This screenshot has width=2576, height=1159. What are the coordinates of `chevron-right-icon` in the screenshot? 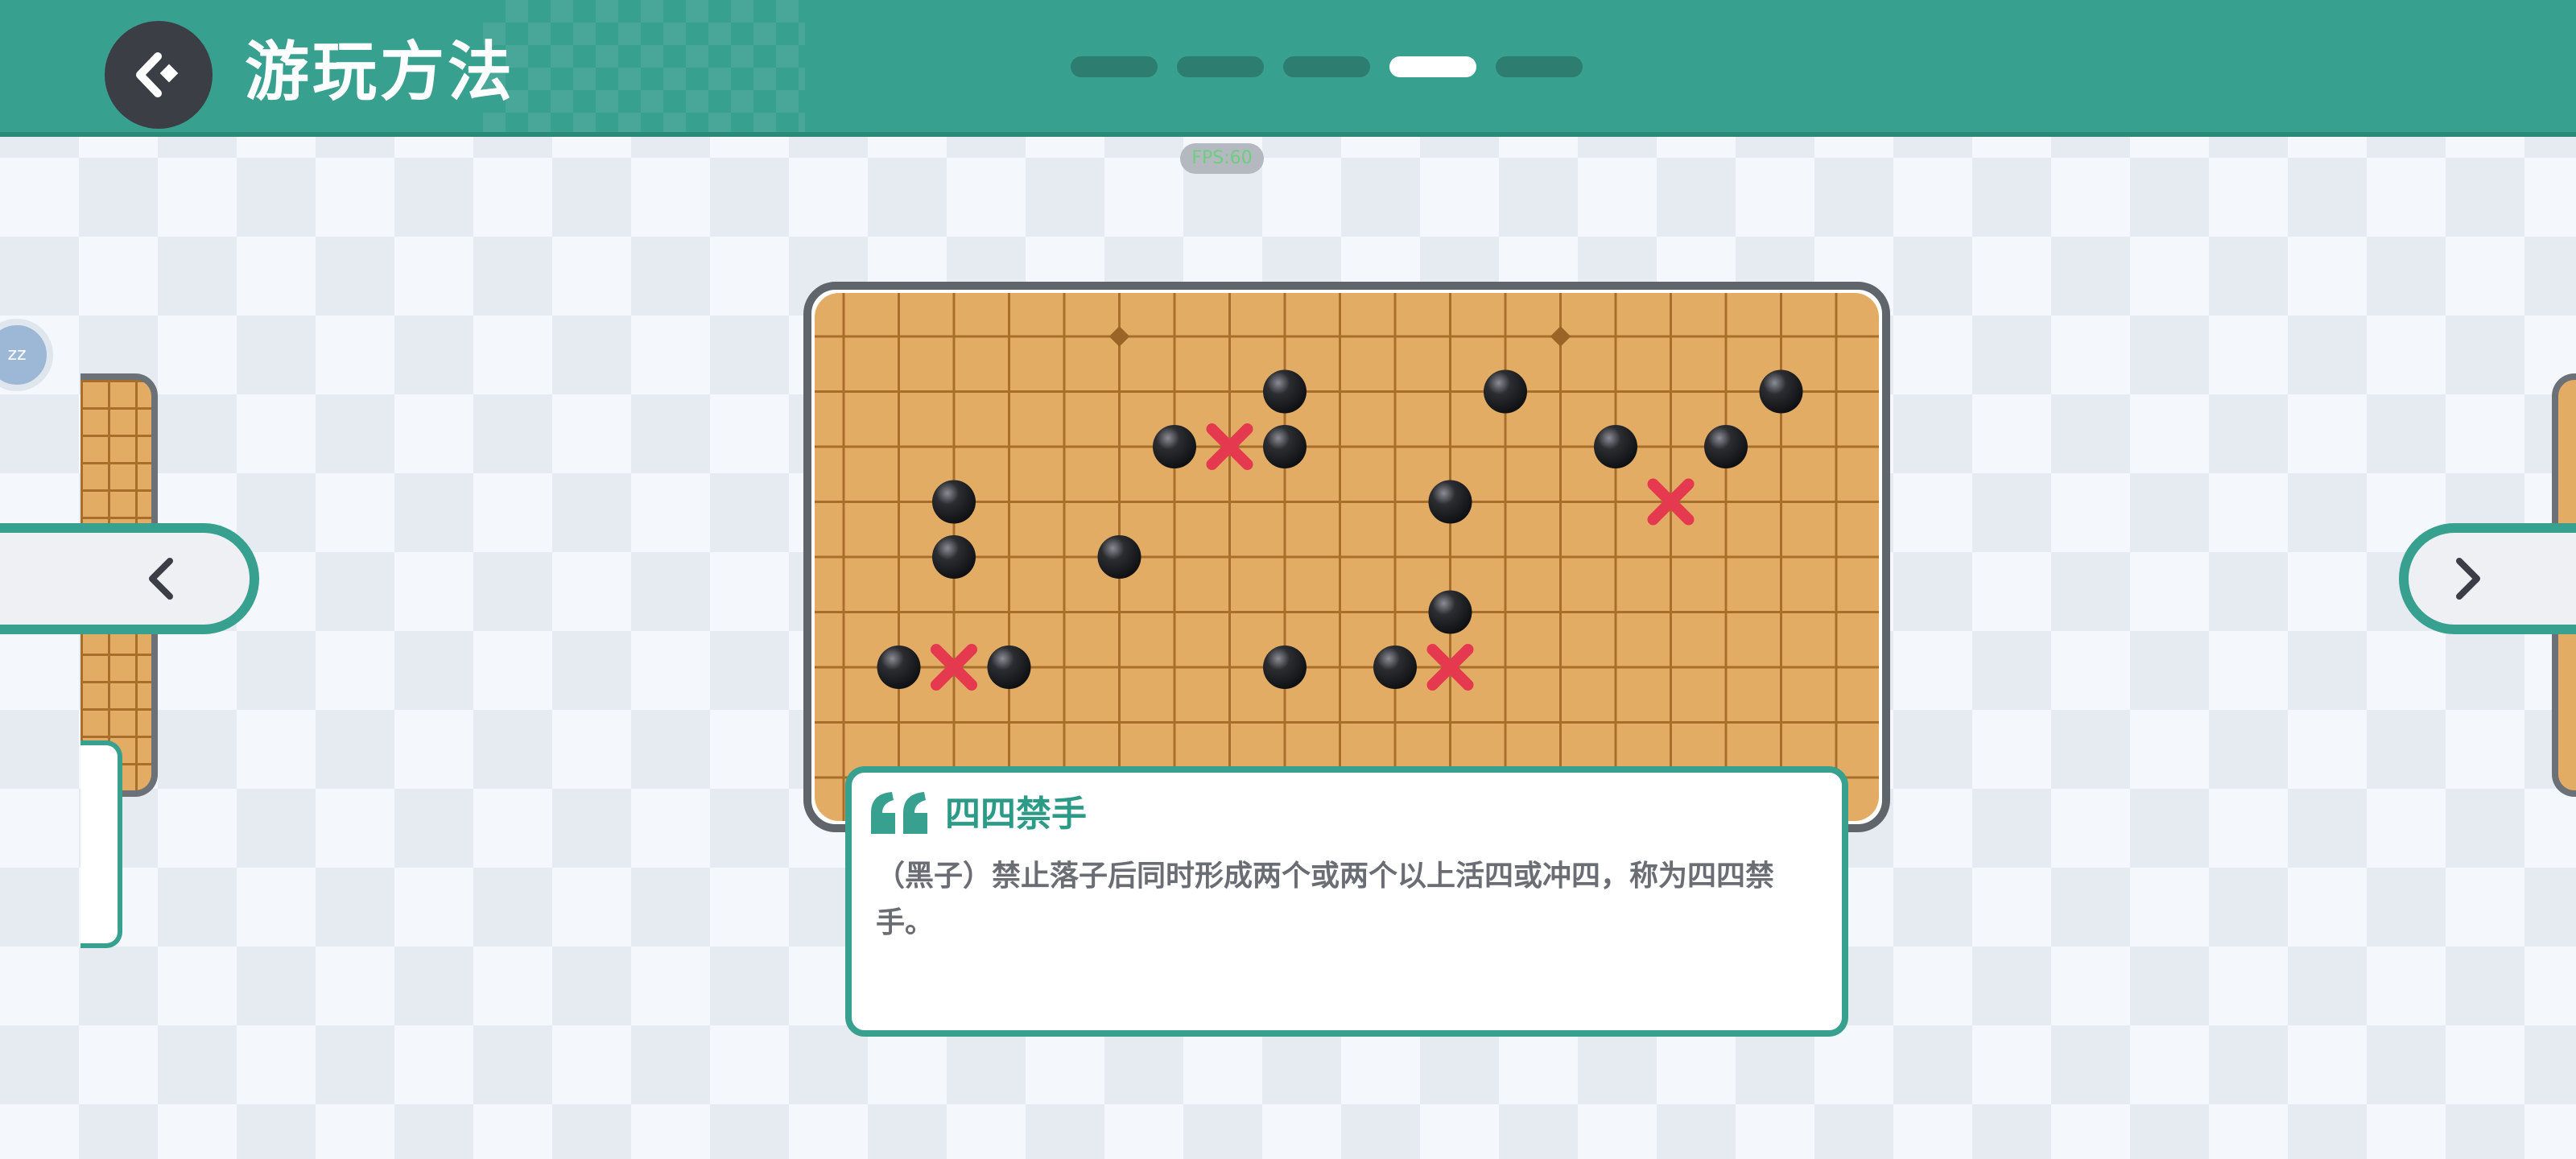 It's located at (2468, 579).